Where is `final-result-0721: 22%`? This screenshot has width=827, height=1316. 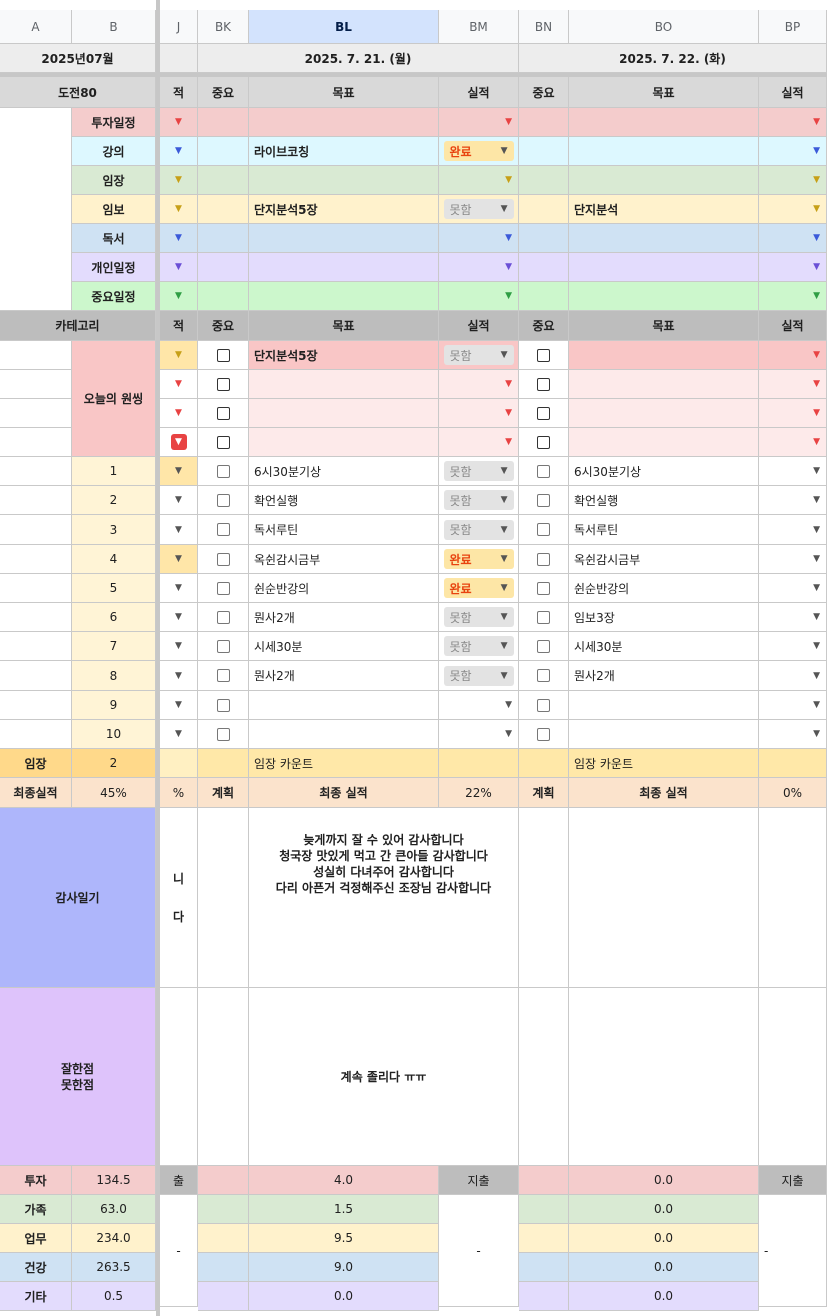 final-result-0721: 22% is located at coordinates (479, 793).